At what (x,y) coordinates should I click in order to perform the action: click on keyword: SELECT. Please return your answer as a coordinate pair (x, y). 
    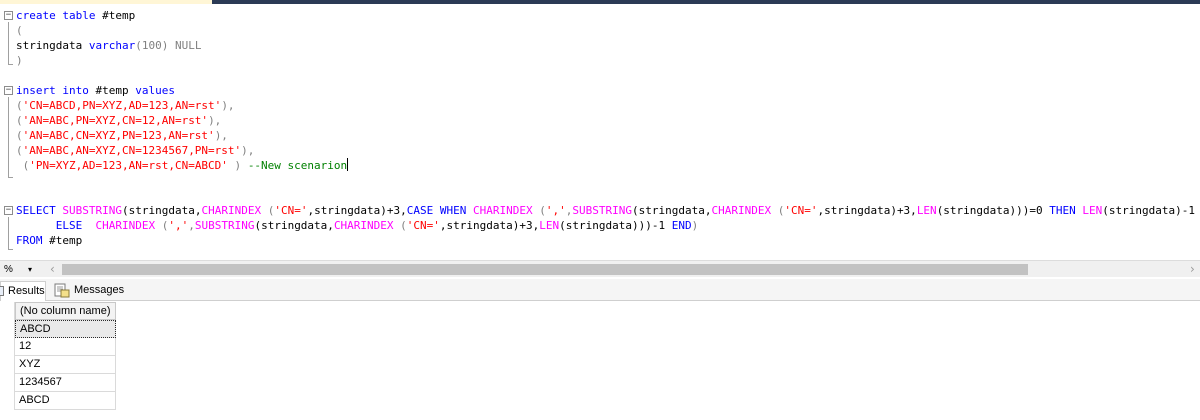
    Looking at the image, I should click on (36, 210).